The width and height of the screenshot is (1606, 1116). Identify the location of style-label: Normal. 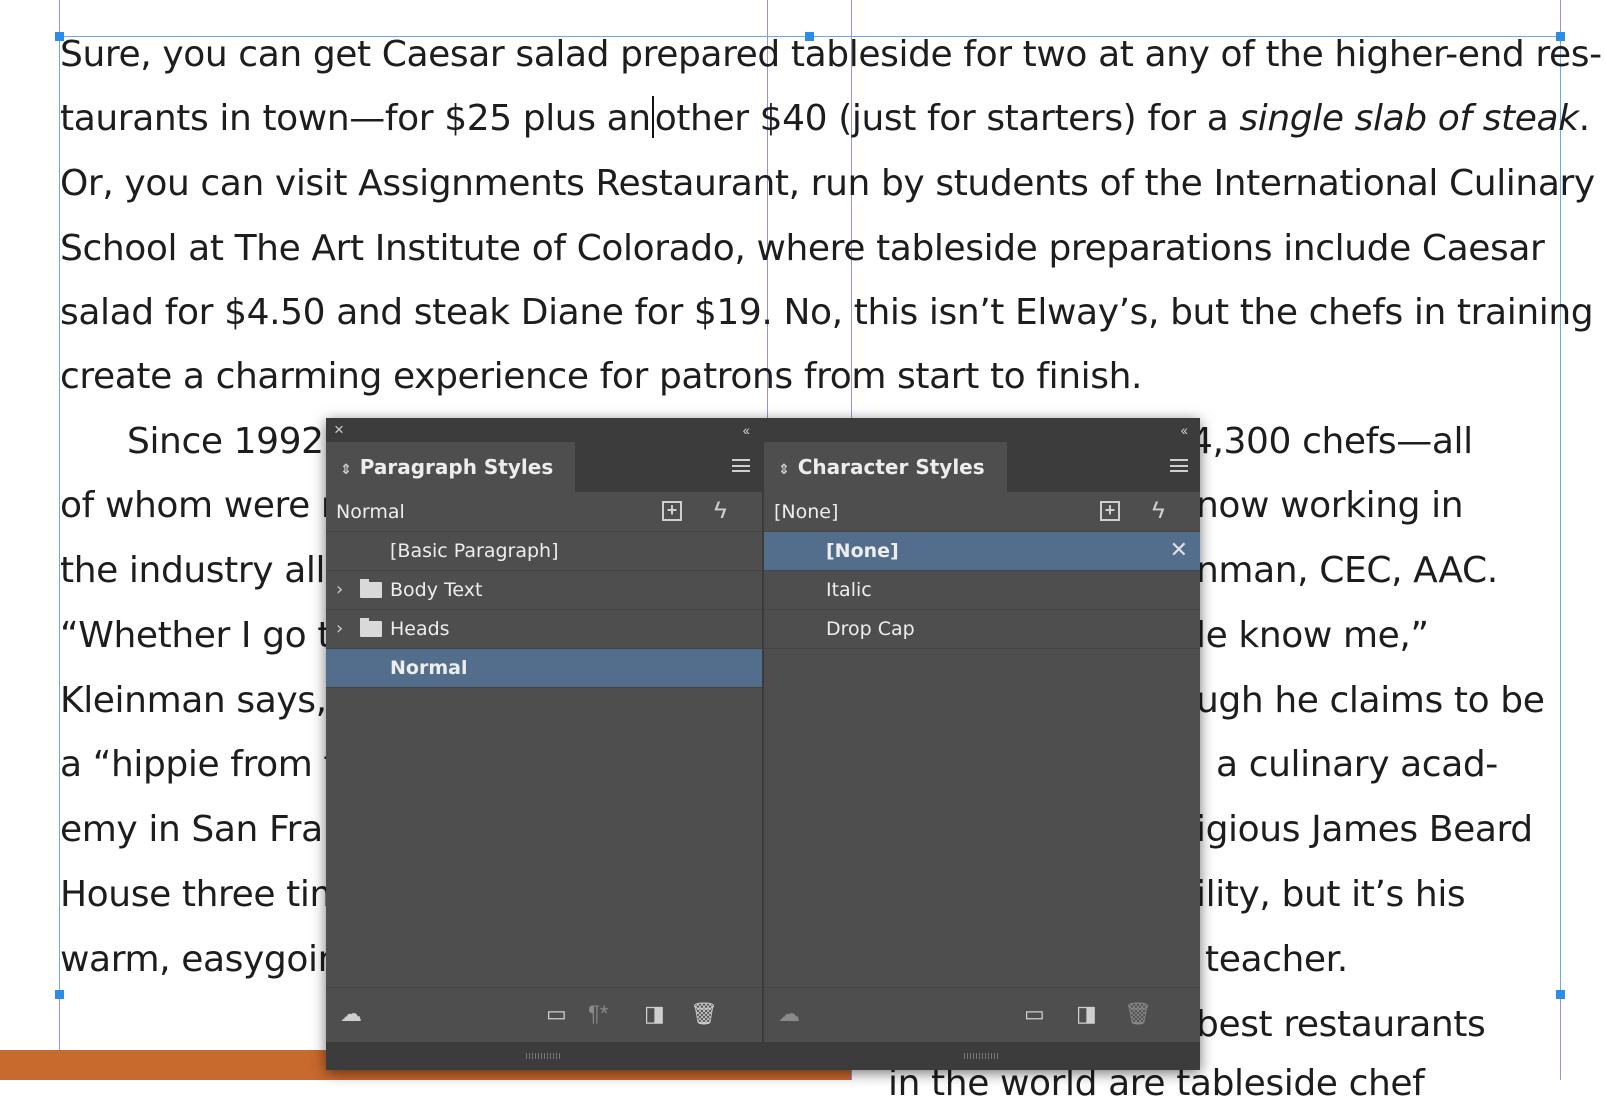
(429, 668).